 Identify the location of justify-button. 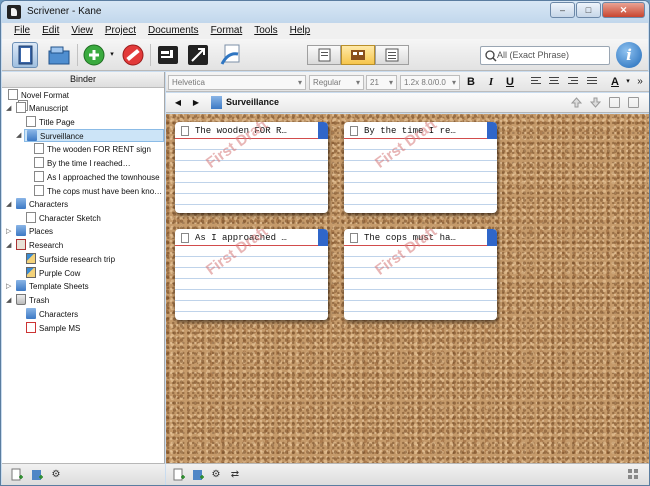
(592, 82).